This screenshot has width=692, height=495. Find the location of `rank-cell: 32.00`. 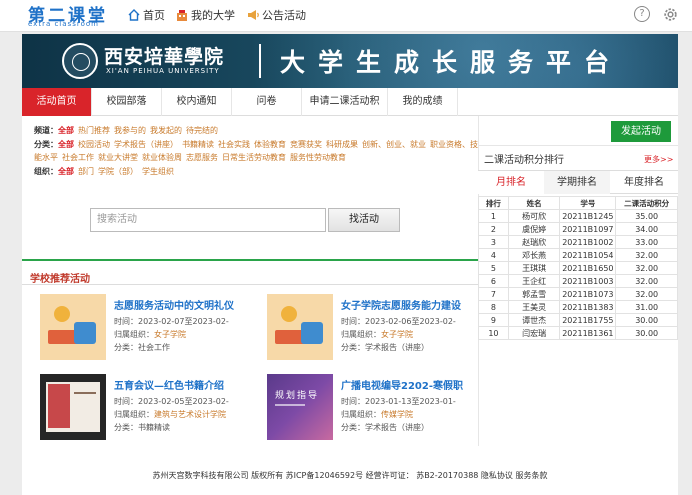

rank-cell: 32.00 is located at coordinates (646, 255).